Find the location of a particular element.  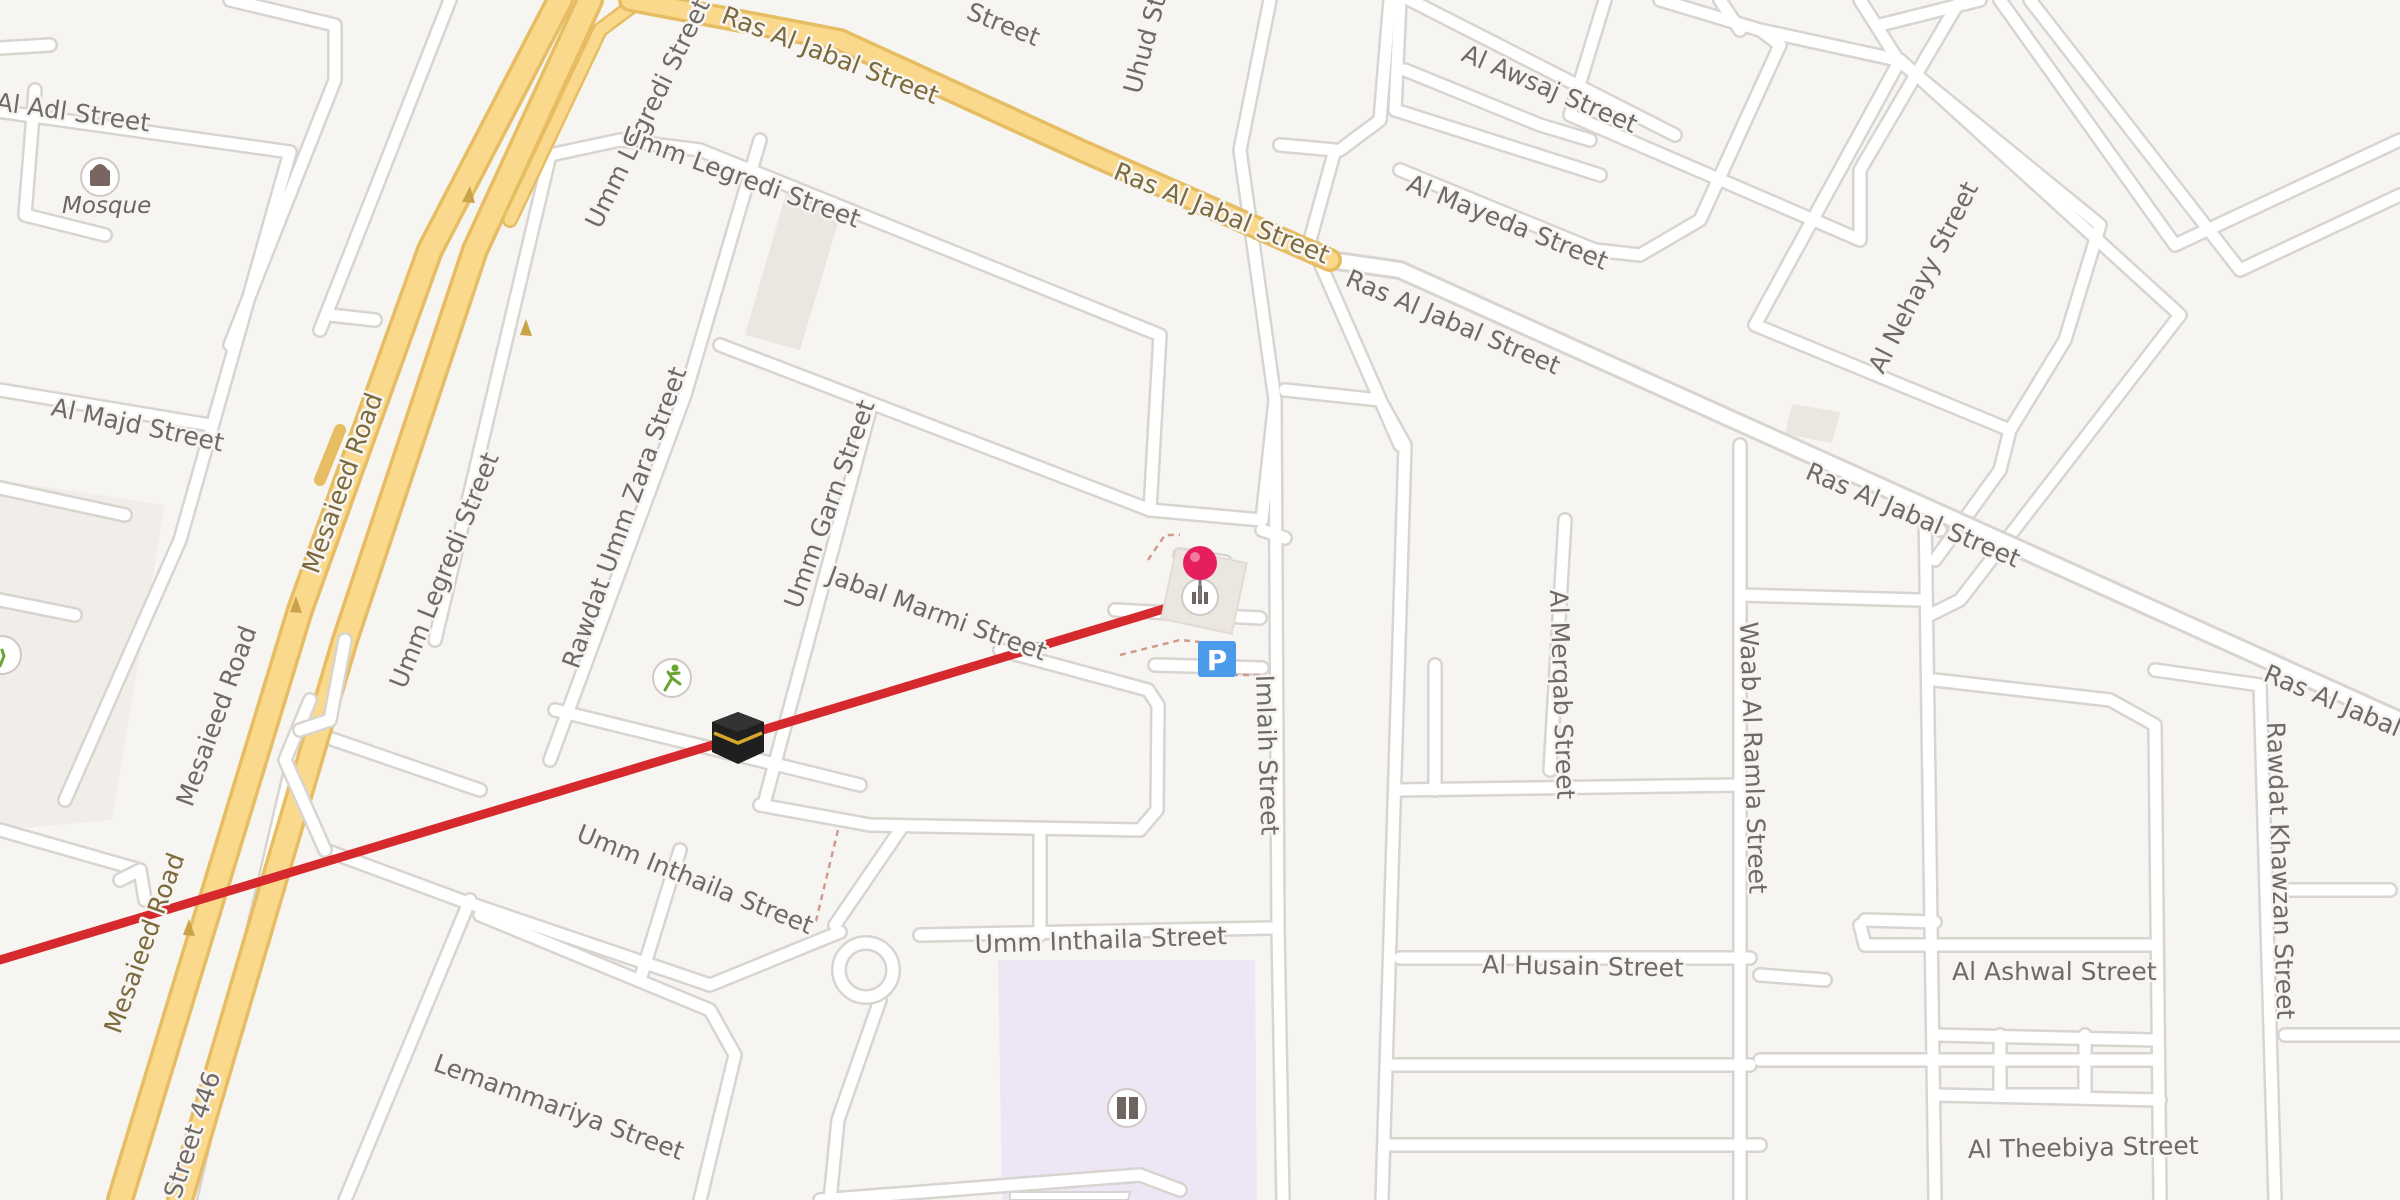

school-icon is located at coordinates (1127, 1108).